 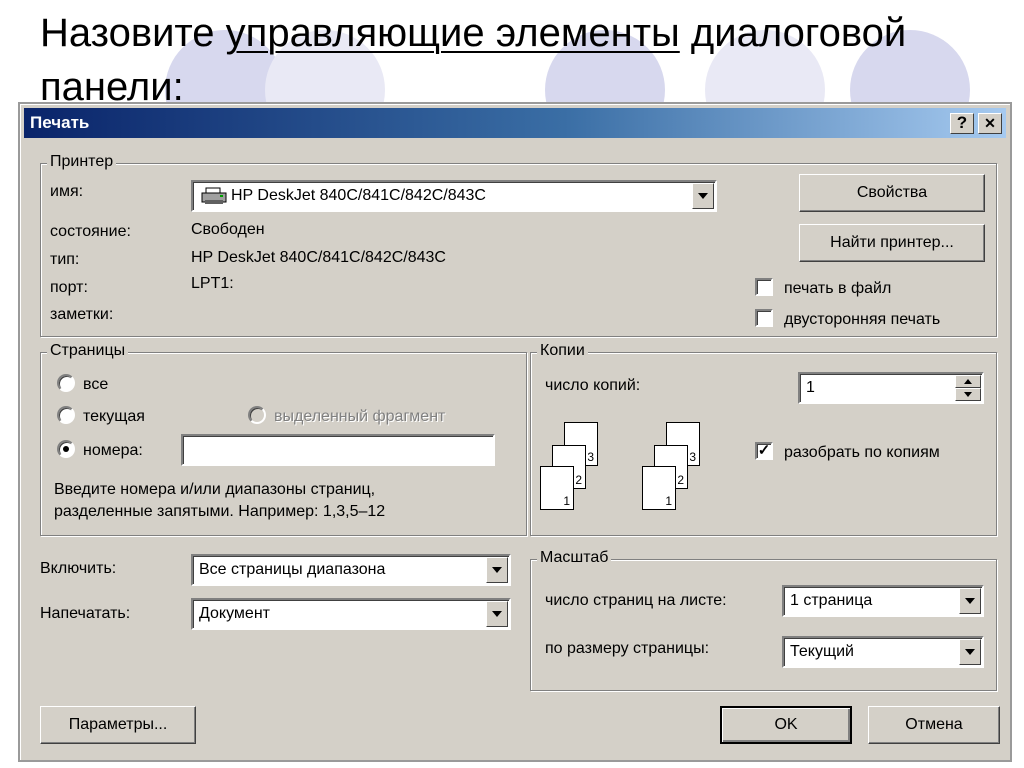 I want to click on close-icon: ✕, so click(x=990, y=123).